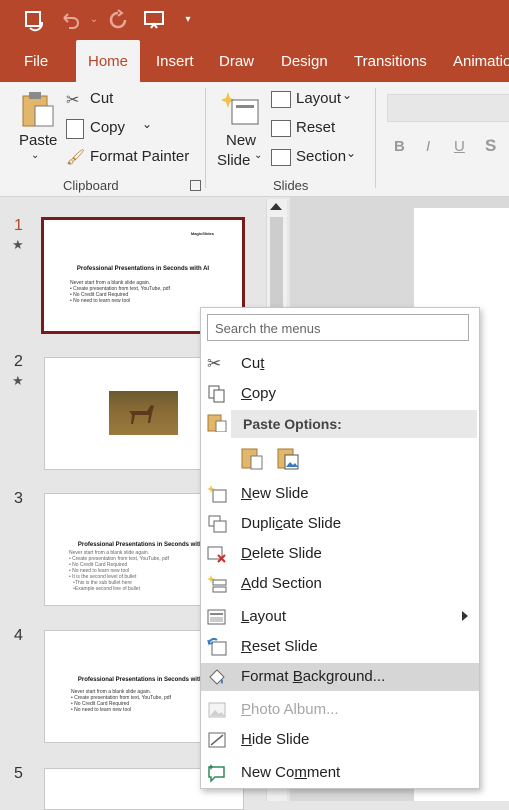 The height and width of the screenshot is (810, 509). Describe the element at coordinates (399, 146) in the screenshot. I see `bold-button: B` at that location.